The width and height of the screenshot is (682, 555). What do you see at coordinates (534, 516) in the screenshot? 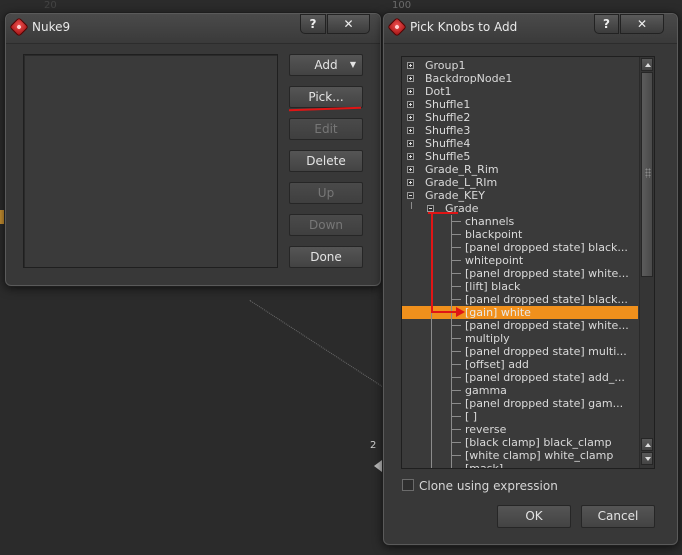
I see `ok-button: OK` at bounding box center [534, 516].